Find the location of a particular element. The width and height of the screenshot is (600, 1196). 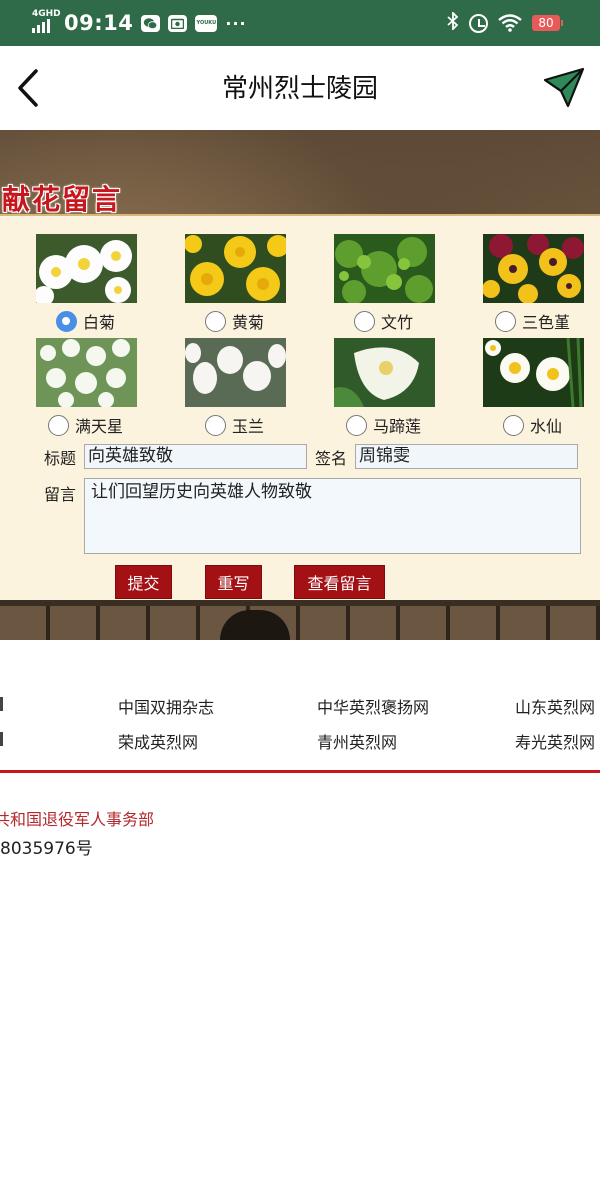

great-wall-strip is located at coordinates (300, 620).